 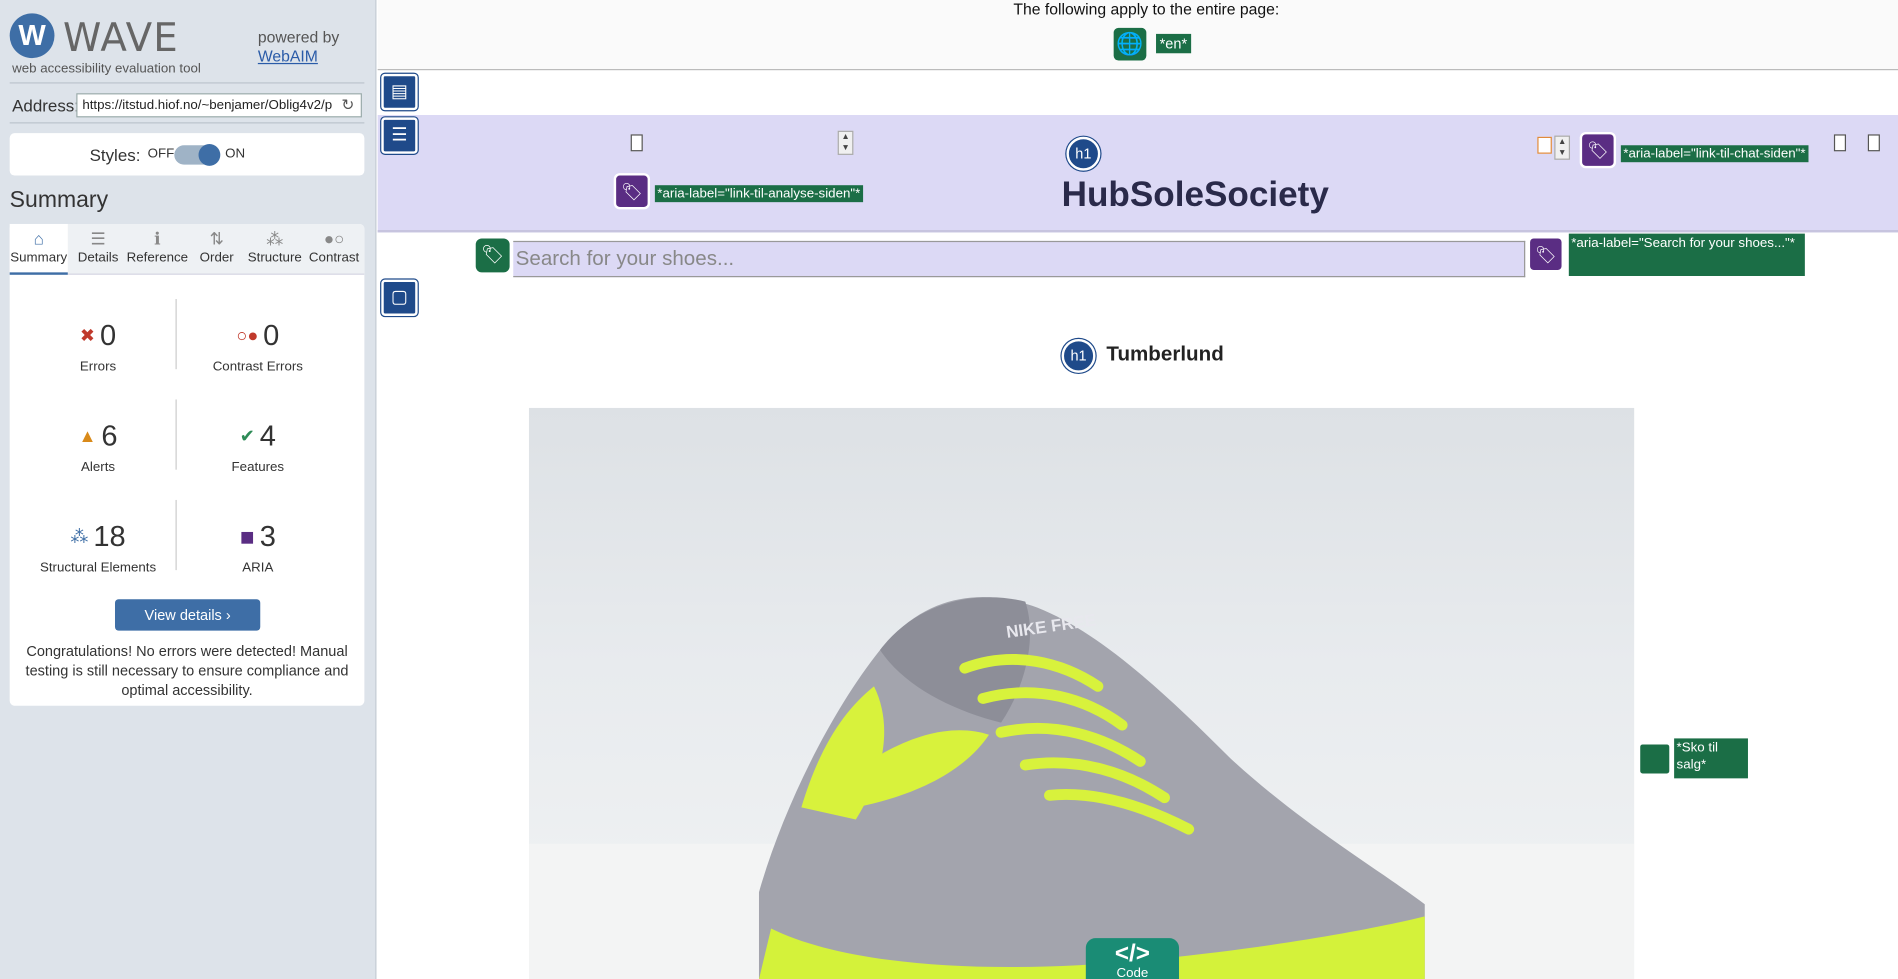 I want to click on tab-order: ⇅ Order, so click(x=216, y=249).